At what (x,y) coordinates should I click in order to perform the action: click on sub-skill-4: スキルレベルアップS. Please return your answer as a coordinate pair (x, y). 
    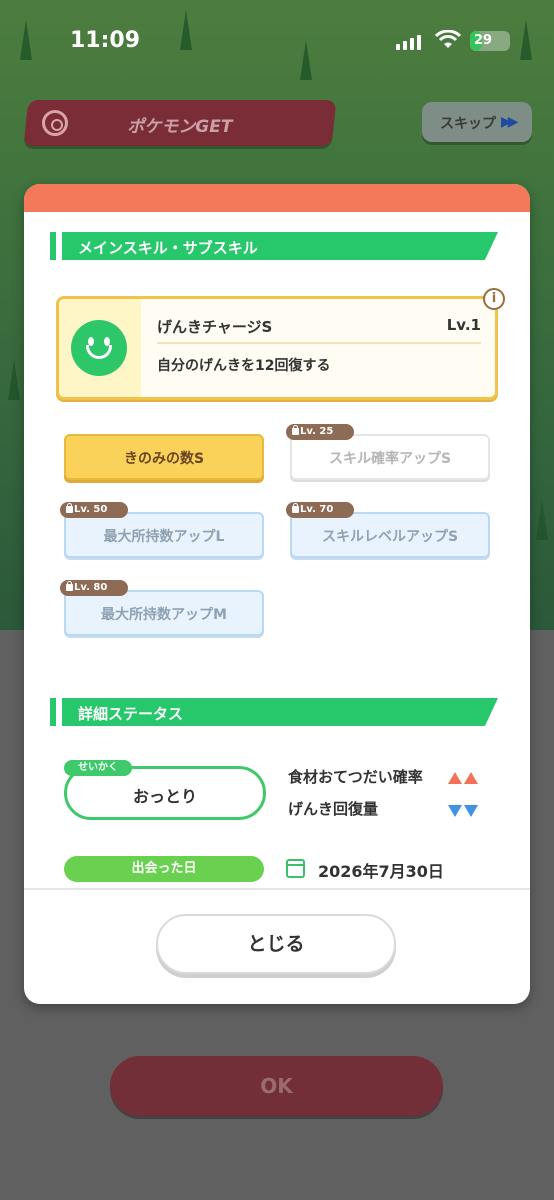
    Looking at the image, I should click on (390, 535).